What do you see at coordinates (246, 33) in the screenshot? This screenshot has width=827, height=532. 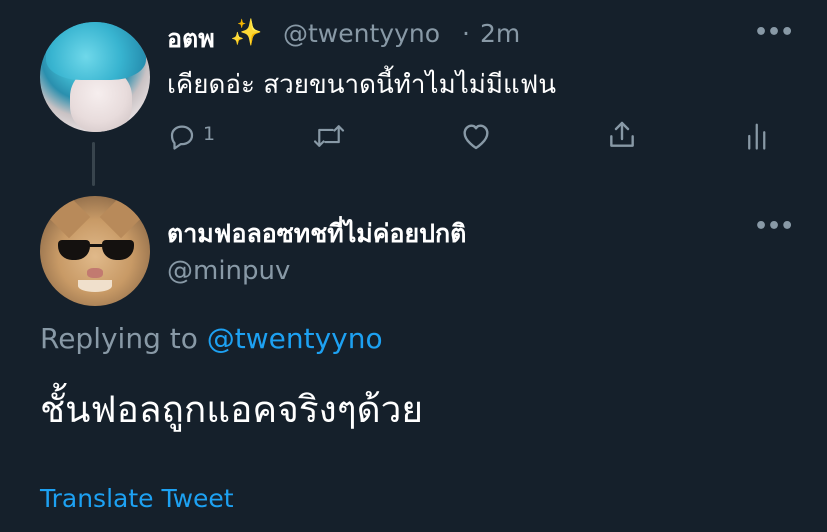 I see `sparkles-emoji-icon: ✨` at bounding box center [246, 33].